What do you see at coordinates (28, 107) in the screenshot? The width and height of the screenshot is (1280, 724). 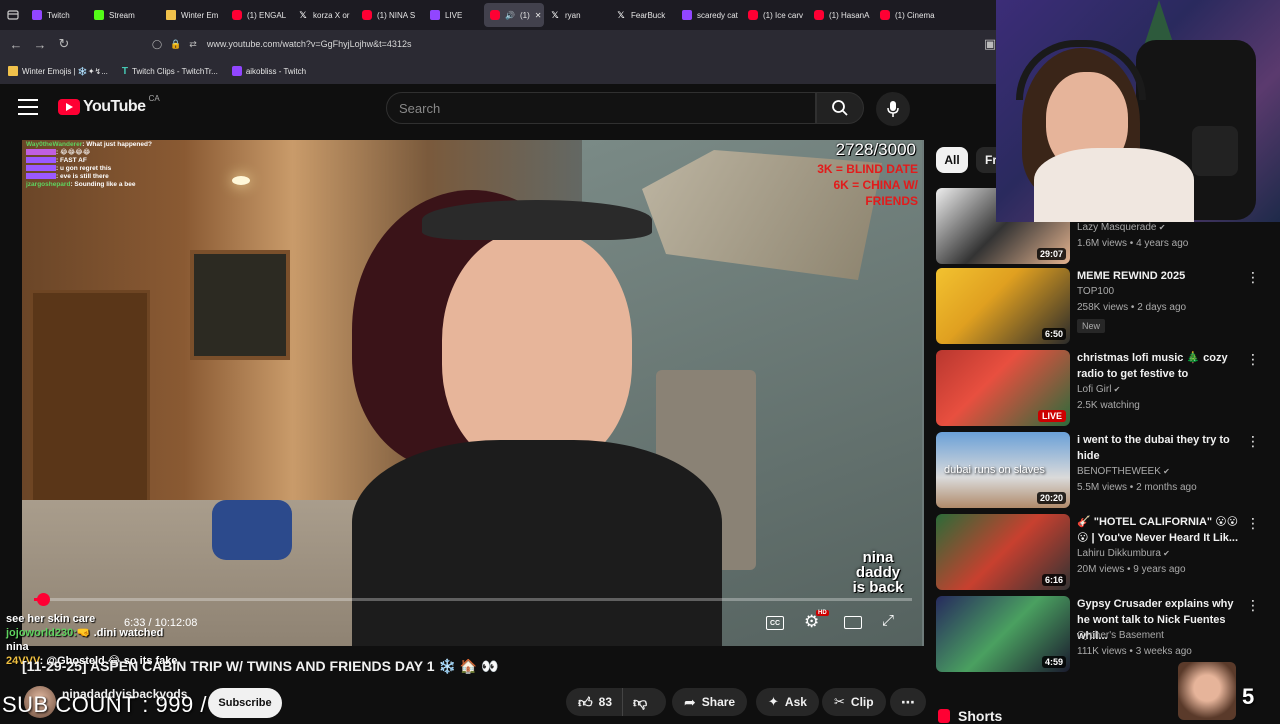 I see `menu-icon` at bounding box center [28, 107].